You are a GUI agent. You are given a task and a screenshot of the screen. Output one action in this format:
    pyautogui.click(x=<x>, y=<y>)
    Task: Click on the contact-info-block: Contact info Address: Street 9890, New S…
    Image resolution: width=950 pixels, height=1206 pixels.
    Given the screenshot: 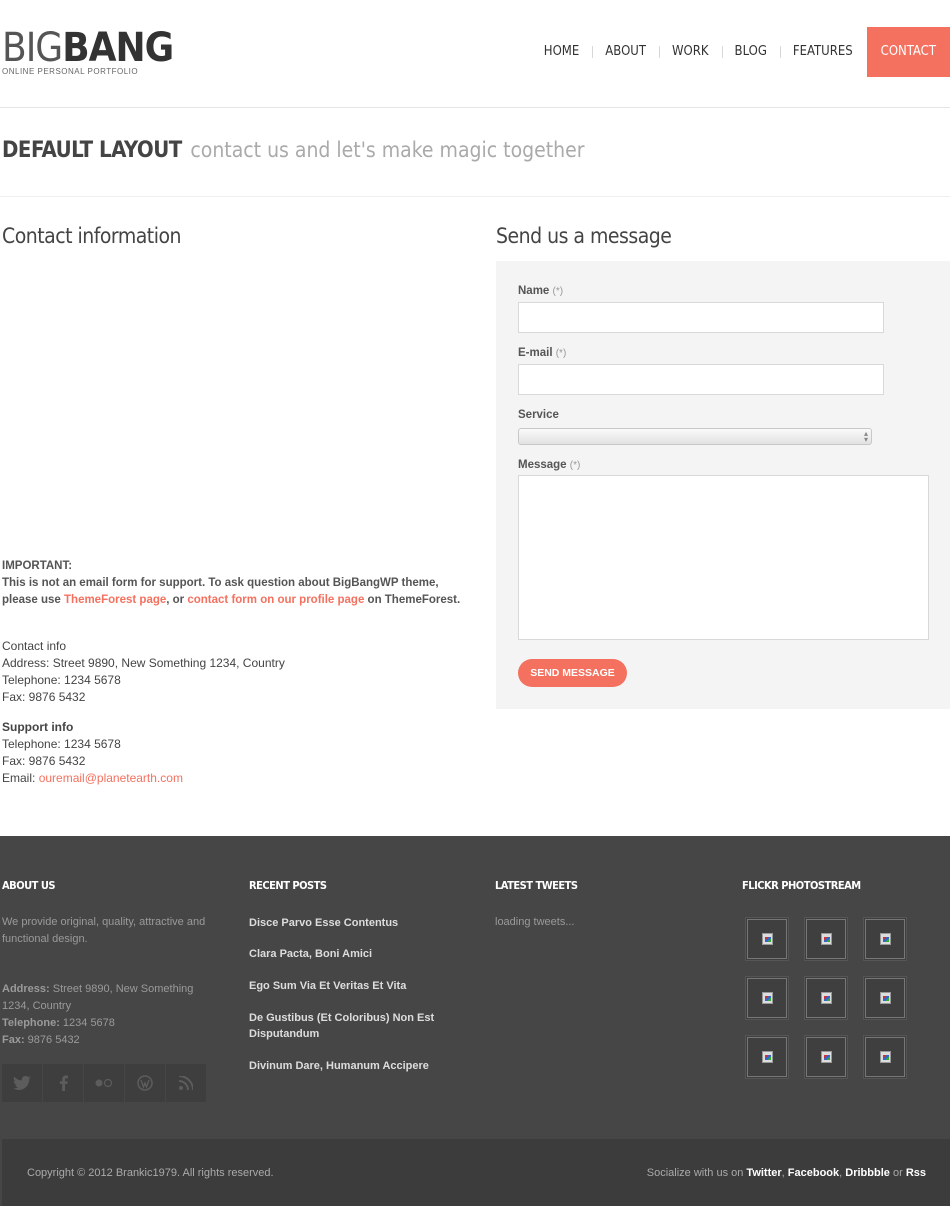 What is the action you would take?
    pyautogui.click(x=237, y=672)
    